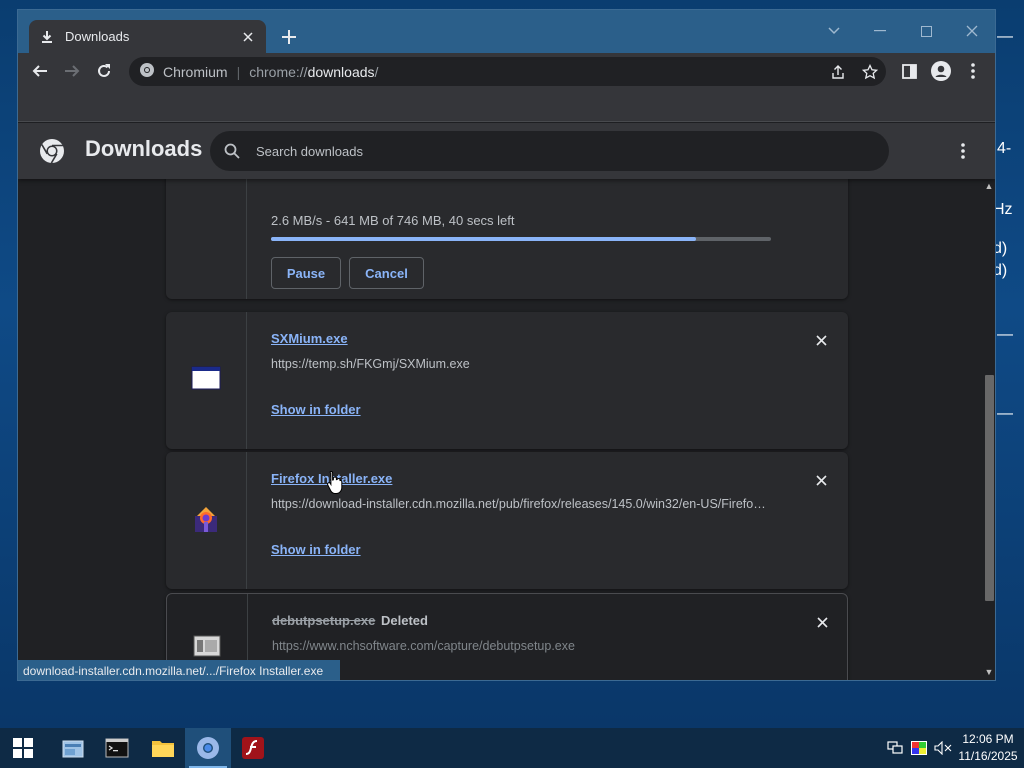 The width and height of the screenshot is (1024, 768). What do you see at coordinates (919, 748) in the screenshot?
I see `color-app-tray-icon` at bounding box center [919, 748].